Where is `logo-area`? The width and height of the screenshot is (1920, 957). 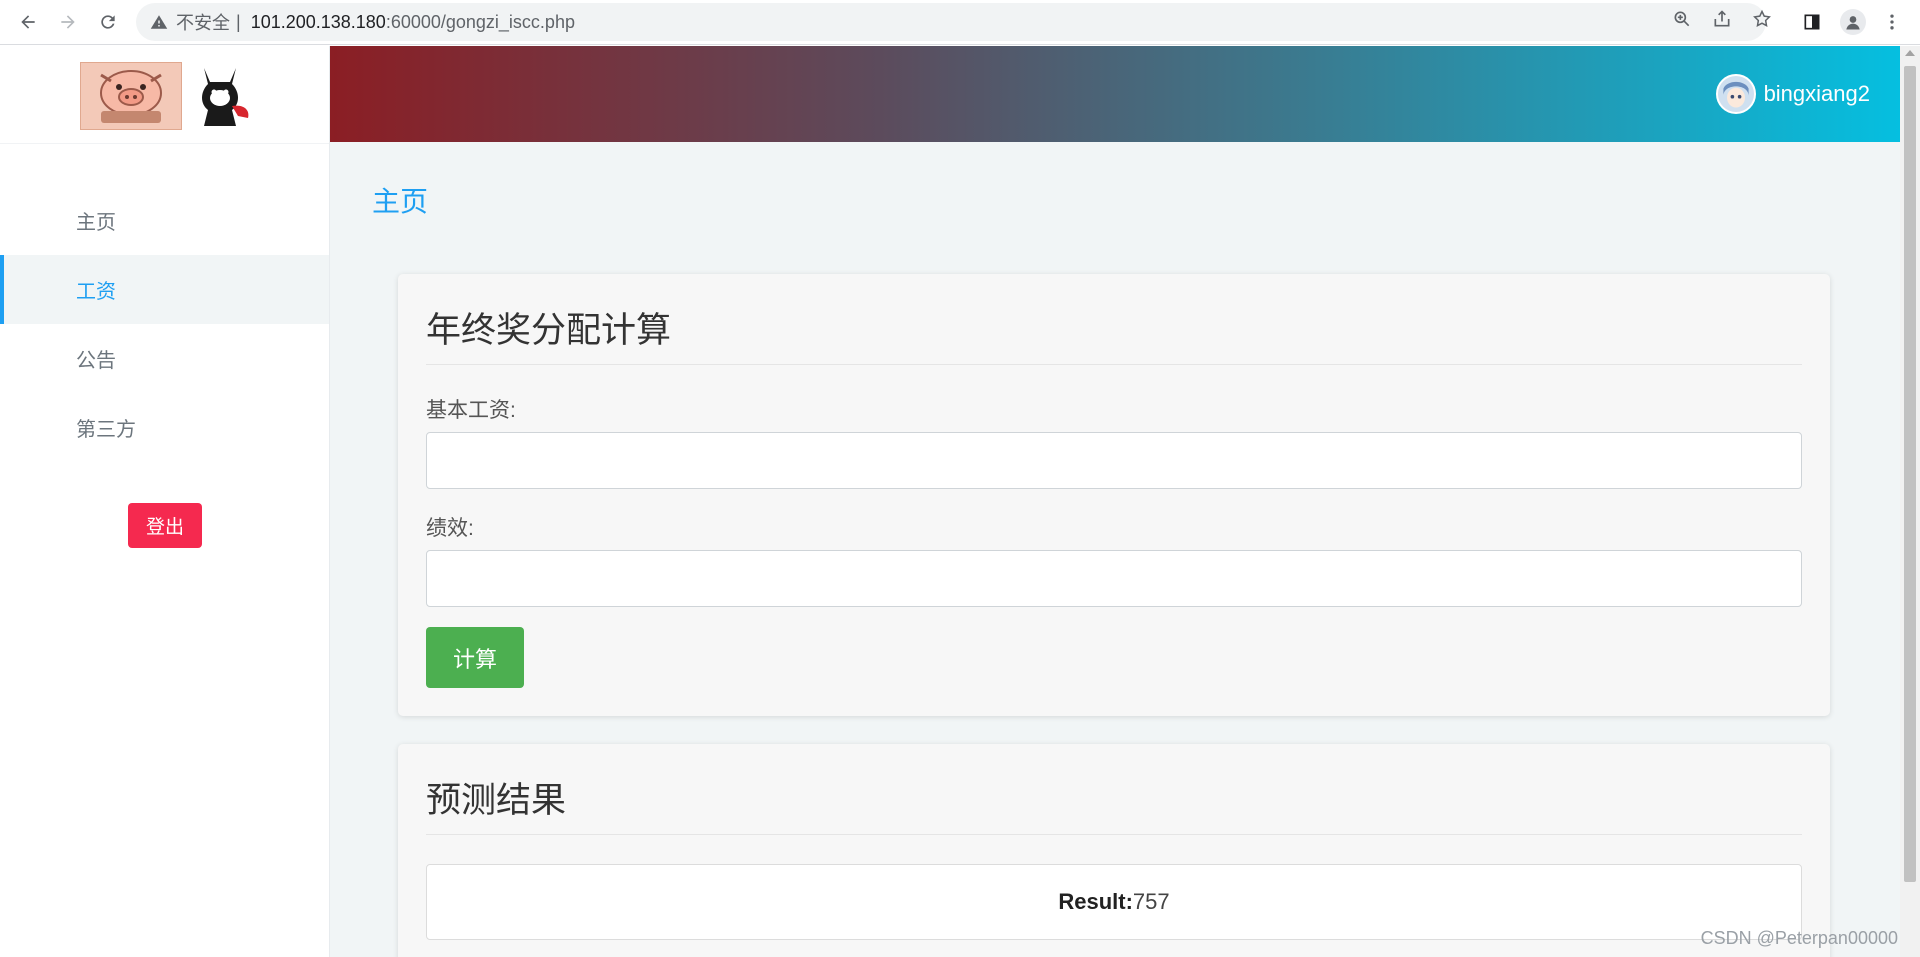 logo-area is located at coordinates (164, 95).